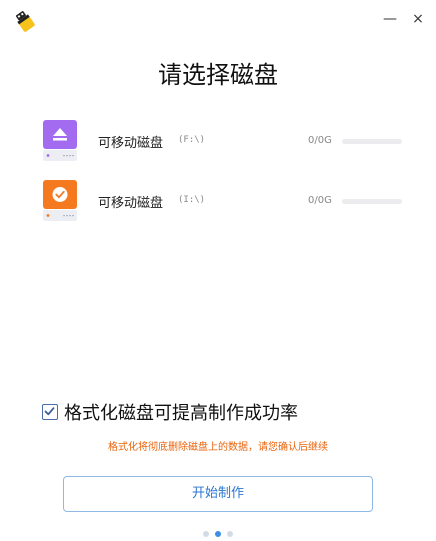 Image resolution: width=436 pixels, height=541 pixels. Describe the element at coordinates (181, 413) in the screenshot. I see `format-option-label: 格式化磁盘可提高制作成功率` at that location.